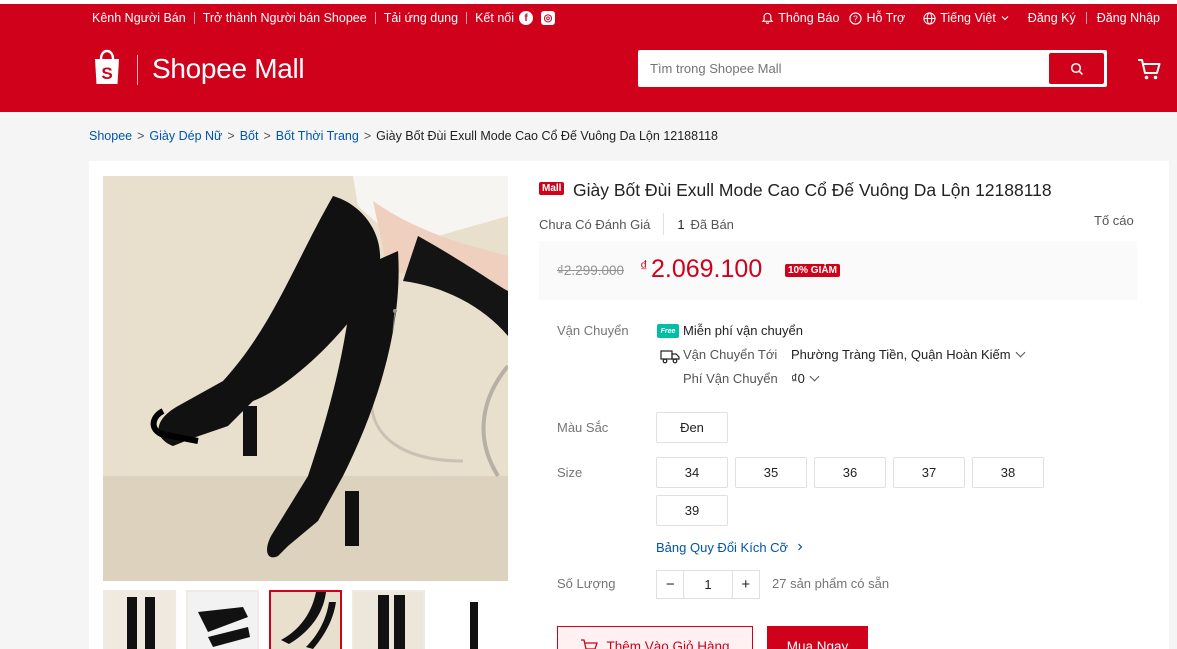 Image resolution: width=1177 pixels, height=649 pixels. I want to click on thumbnail-strip, so click(305, 619).